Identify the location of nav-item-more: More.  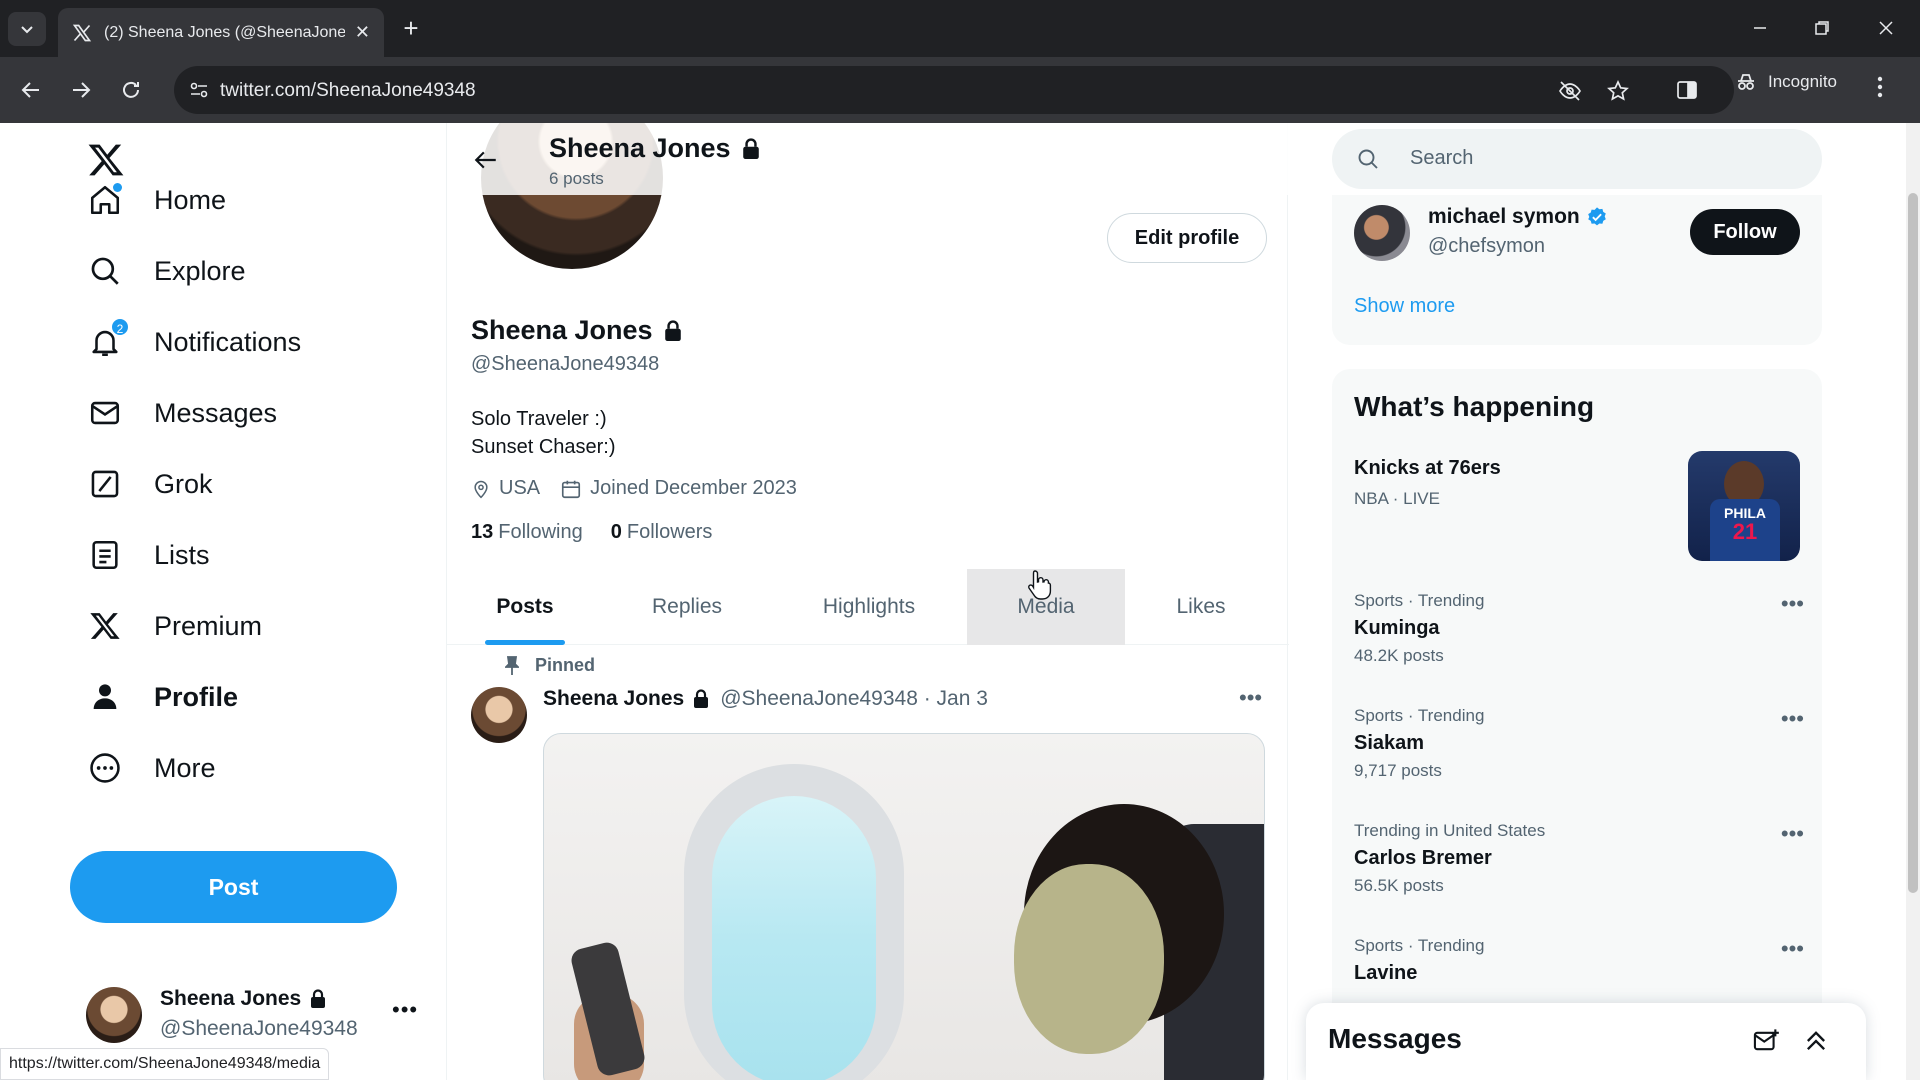
(151, 768).